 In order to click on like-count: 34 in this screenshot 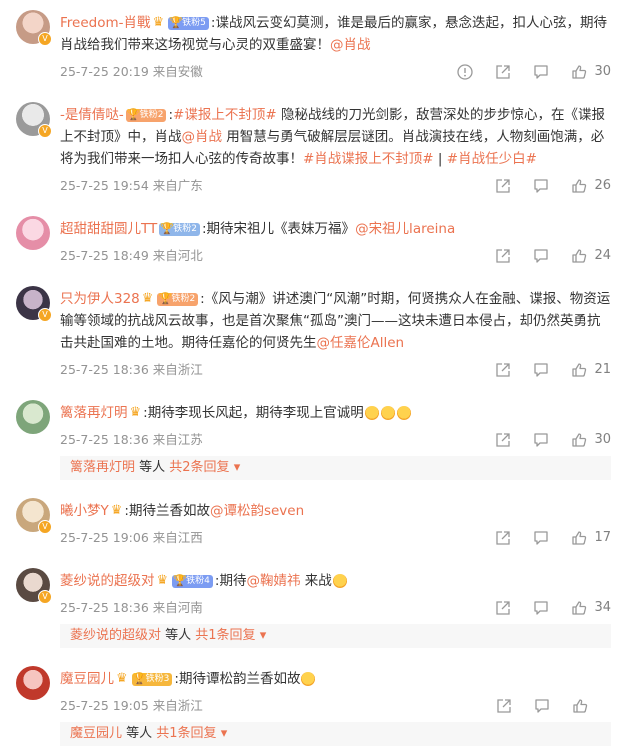, I will do `click(602, 607)`.